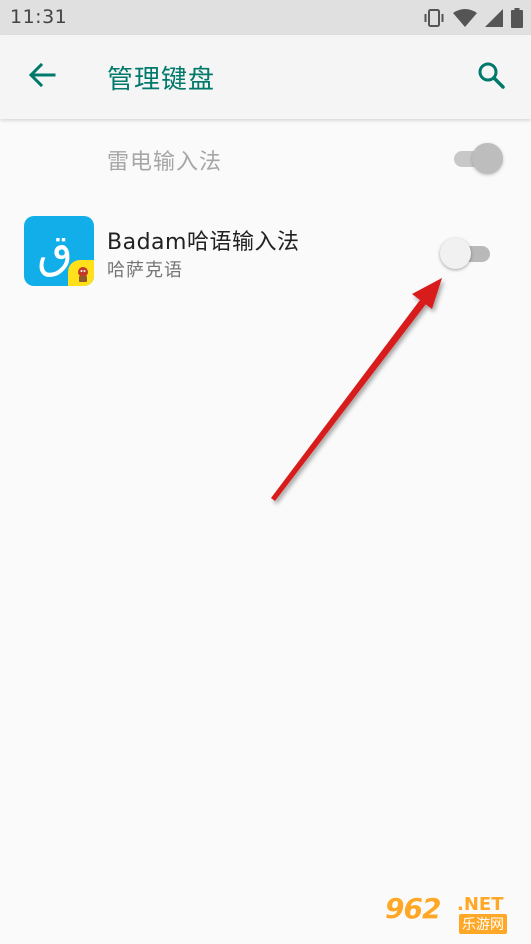  Describe the element at coordinates (465, 18) in the screenshot. I see `wifi-icon` at that location.